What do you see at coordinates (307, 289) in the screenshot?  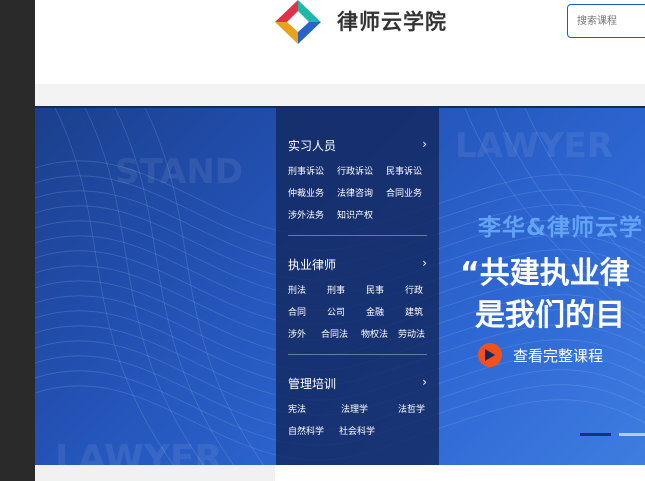 I see `menu-link: 刑法` at bounding box center [307, 289].